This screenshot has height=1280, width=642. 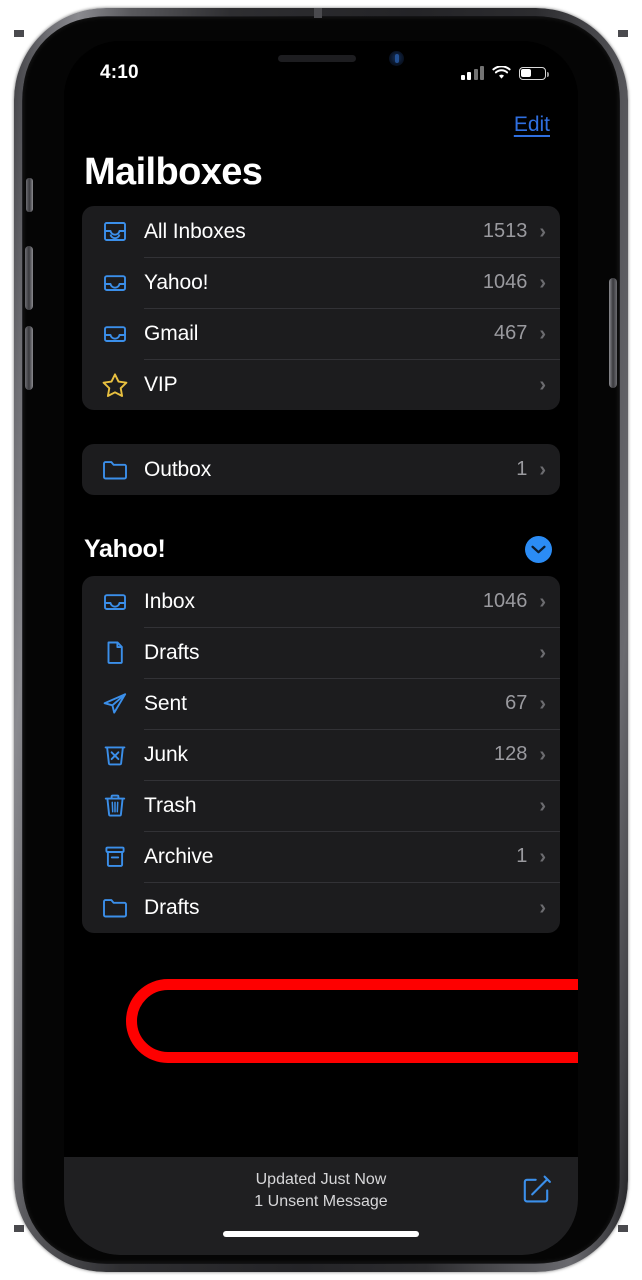 What do you see at coordinates (396, 58) in the screenshot?
I see `front-camera-icon` at bounding box center [396, 58].